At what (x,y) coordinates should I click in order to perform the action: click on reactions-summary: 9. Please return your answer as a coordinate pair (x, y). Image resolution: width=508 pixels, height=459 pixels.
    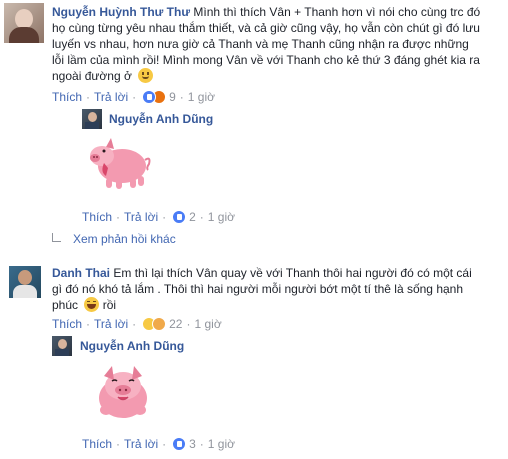
    Looking at the image, I should click on (159, 97).